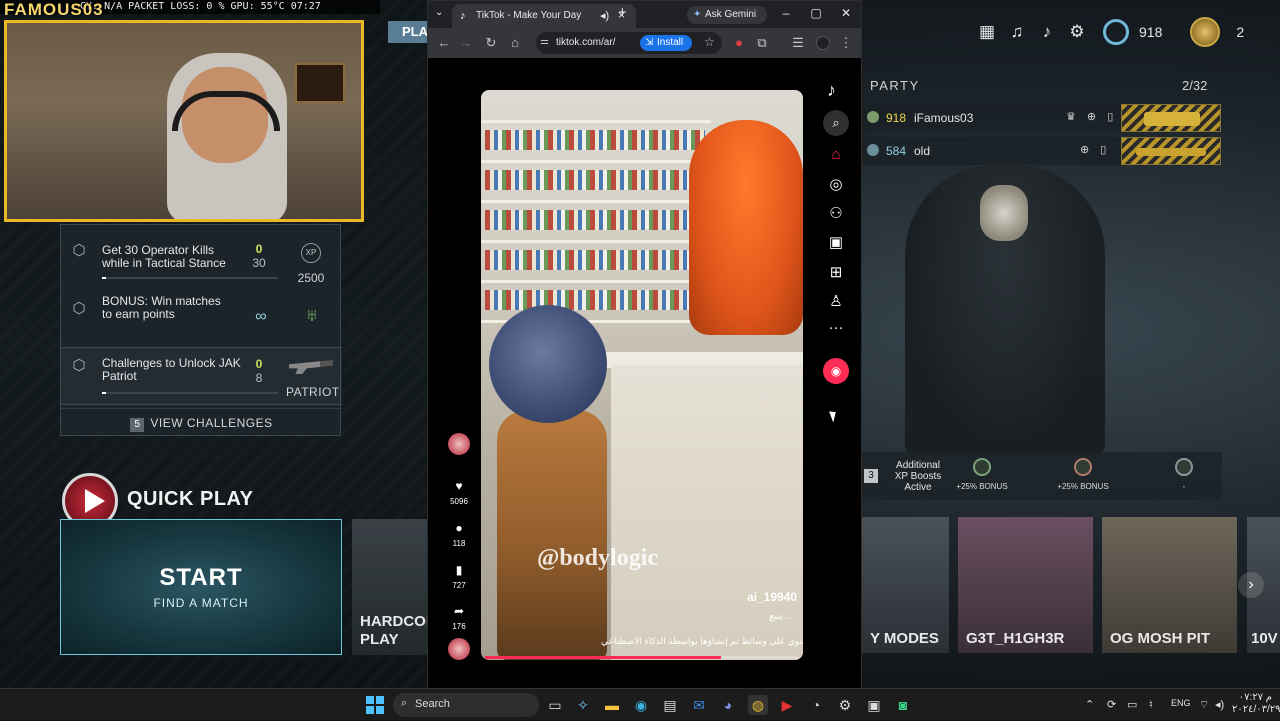 Image resolution: width=1280 pixels, height=721 pixels. Describe the element at coordinates (1077, 32) in the screenshot. I see `gear-icon: ⚙` at that location.